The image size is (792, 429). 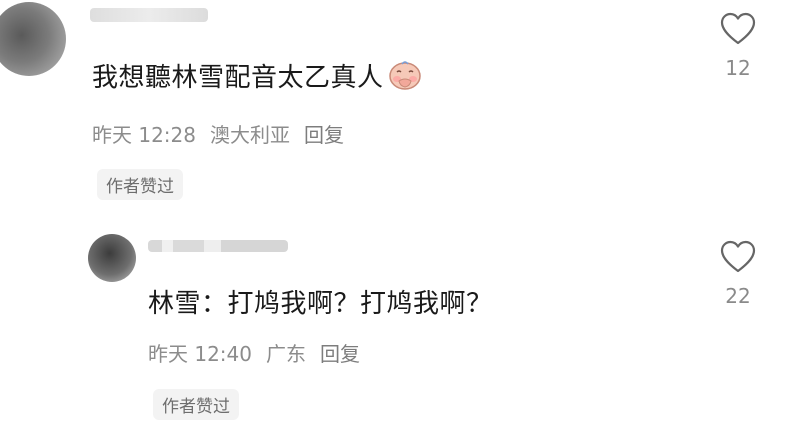 What do you see at coordinates (340, 352) in the screenshot?
I see `reply-reply-button: 回复` at bounding box center [340, 352].